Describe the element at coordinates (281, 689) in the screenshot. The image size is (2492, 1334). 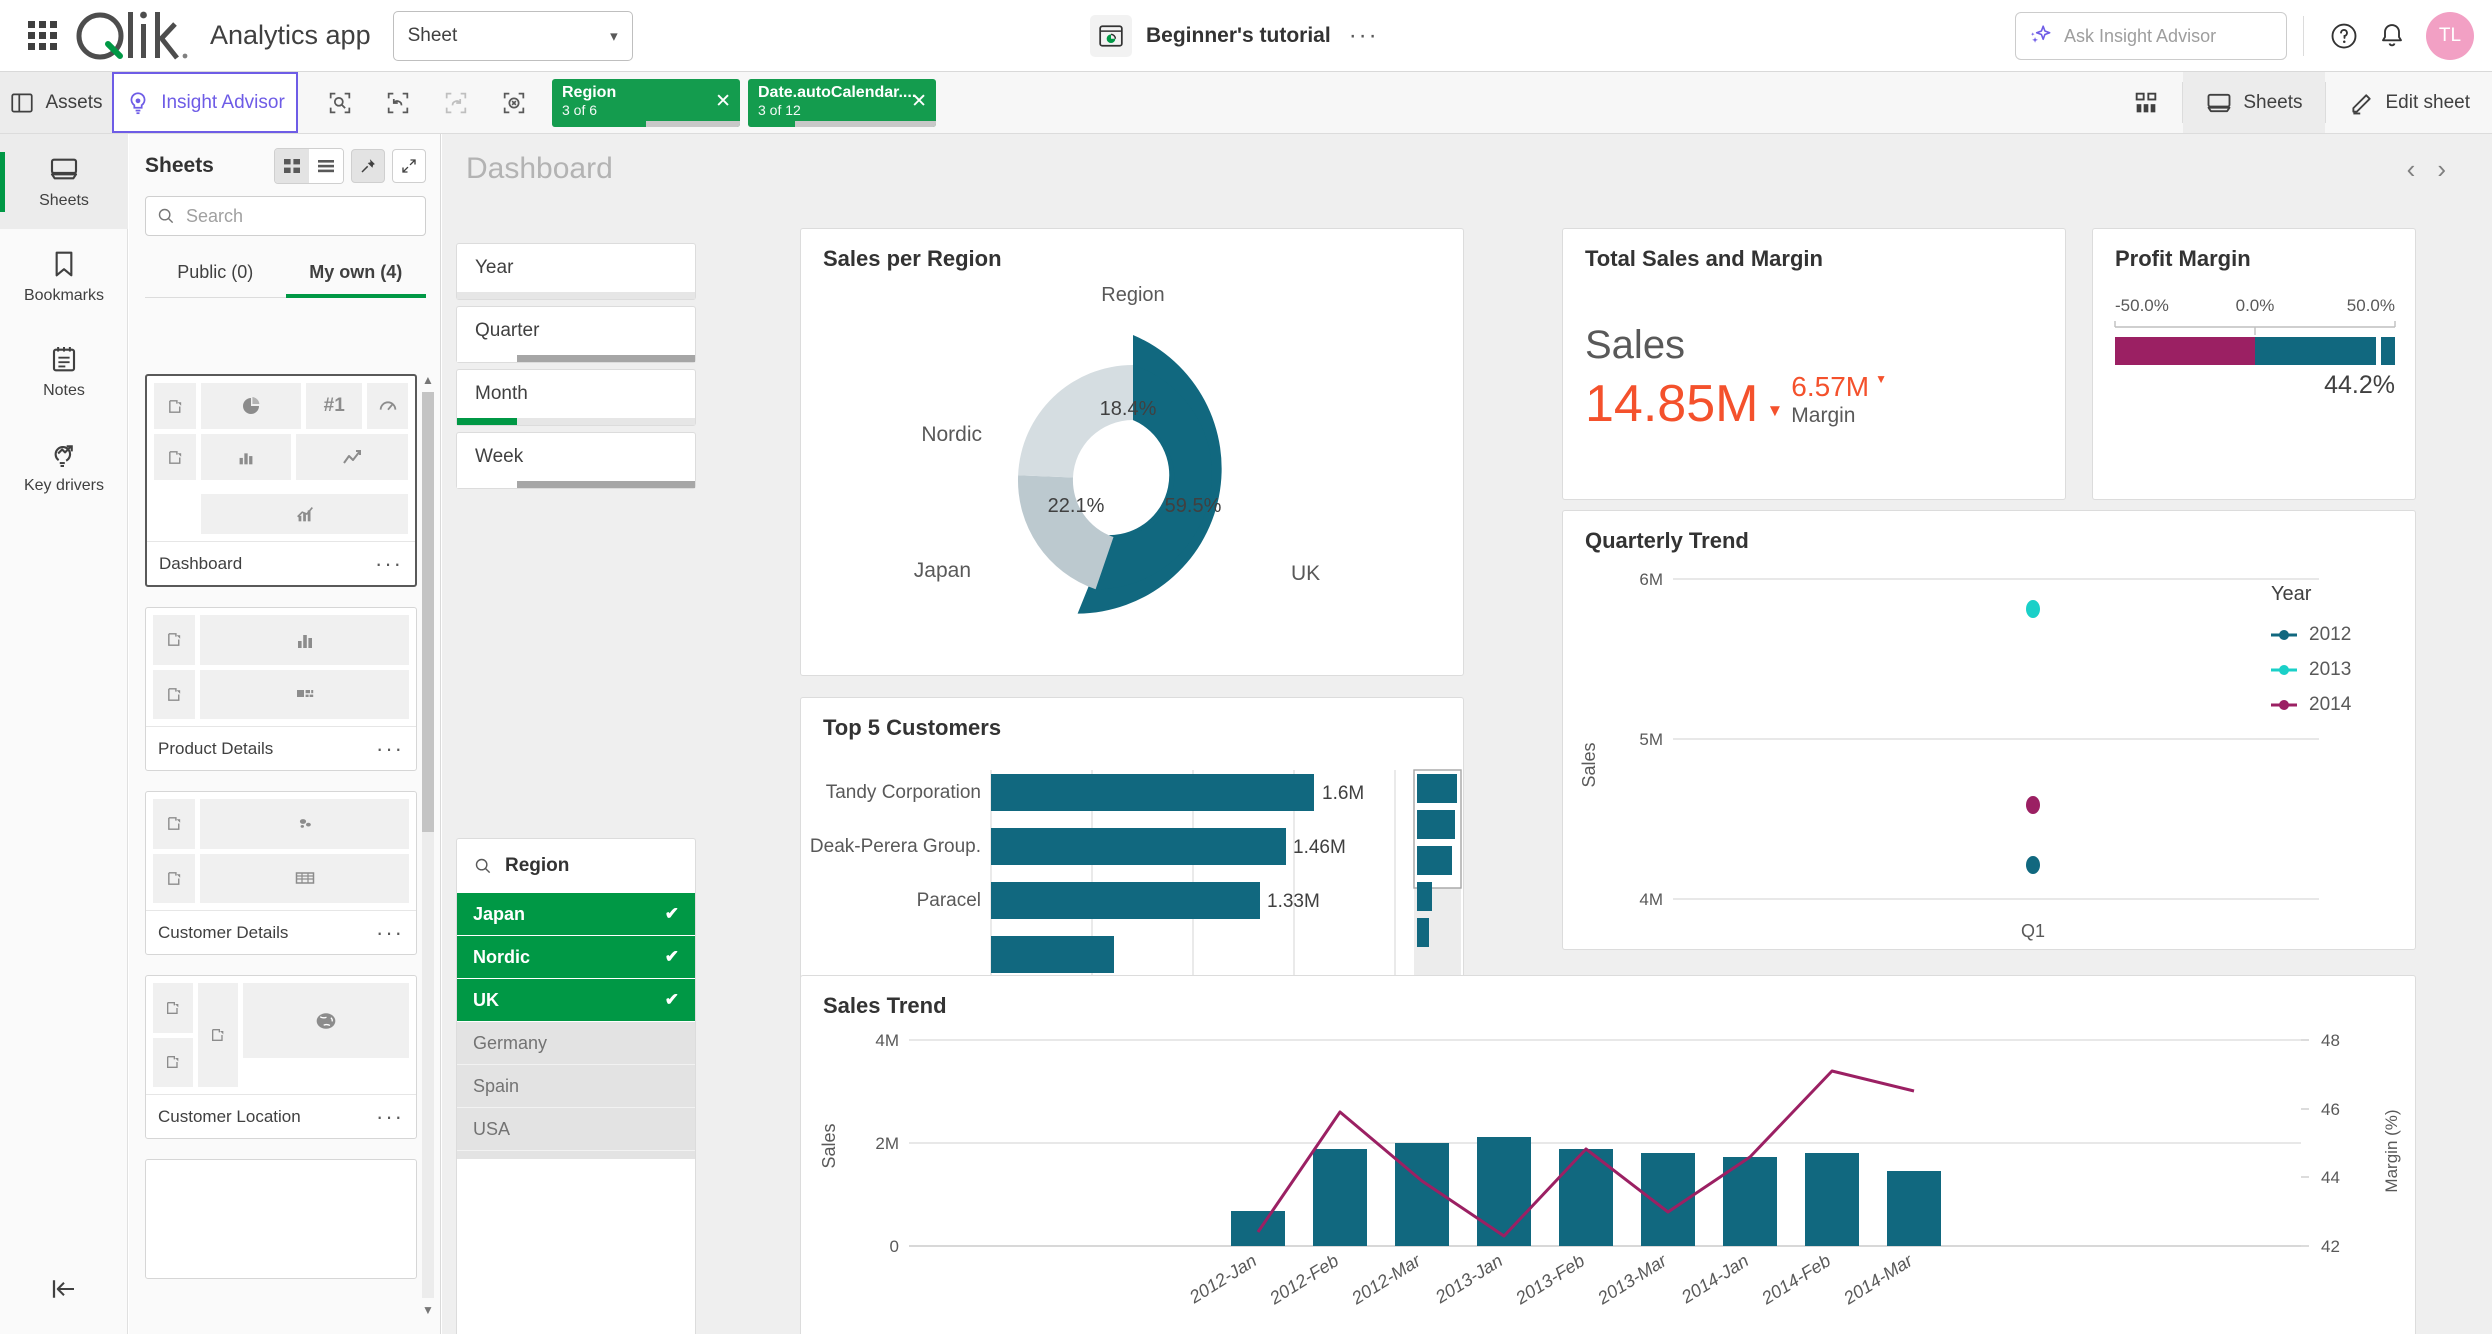
I see `list-item: Product Details ···` at that location.